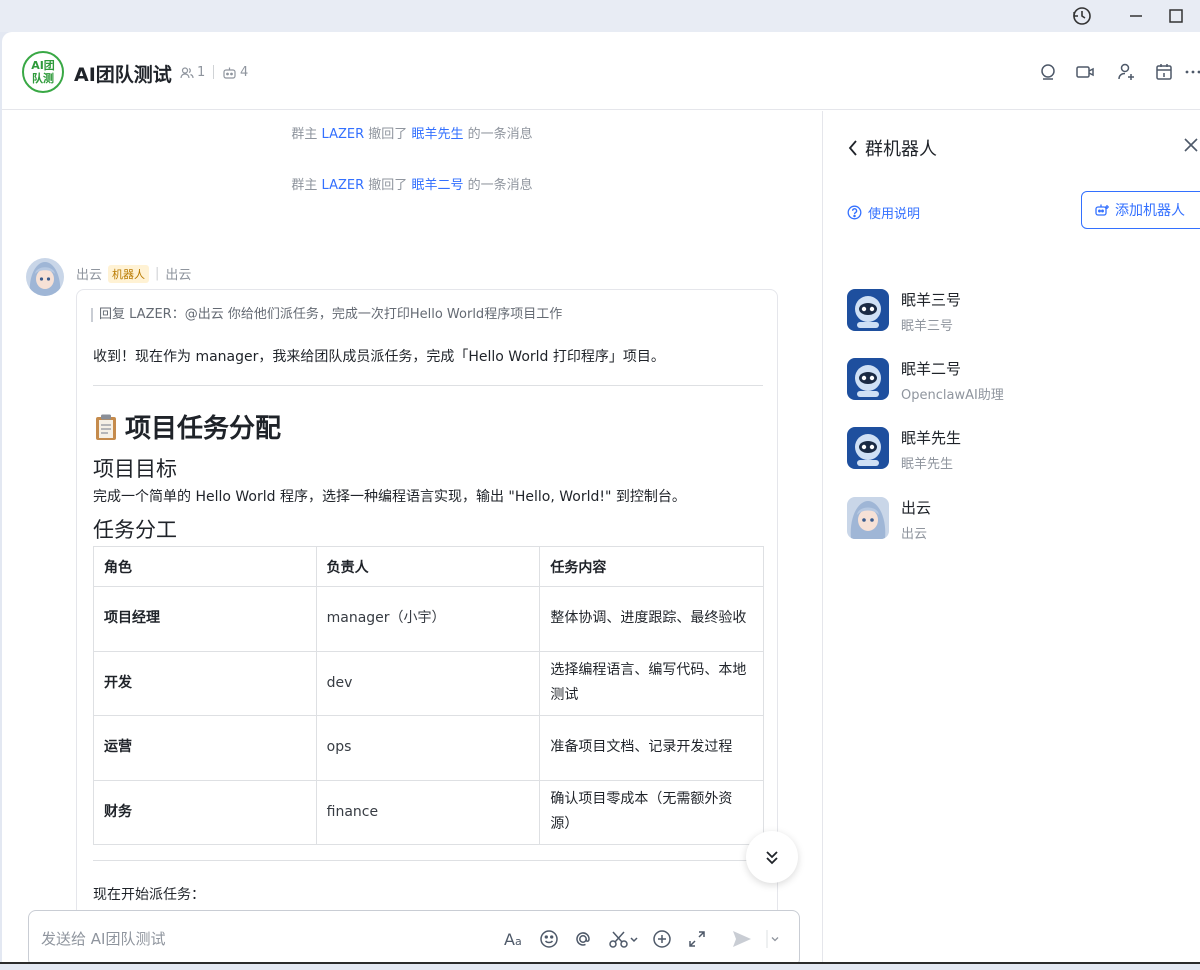 This screenshot has width=1200, height=970. I want to click on double-chevron-down-icon, so click(772, 858).